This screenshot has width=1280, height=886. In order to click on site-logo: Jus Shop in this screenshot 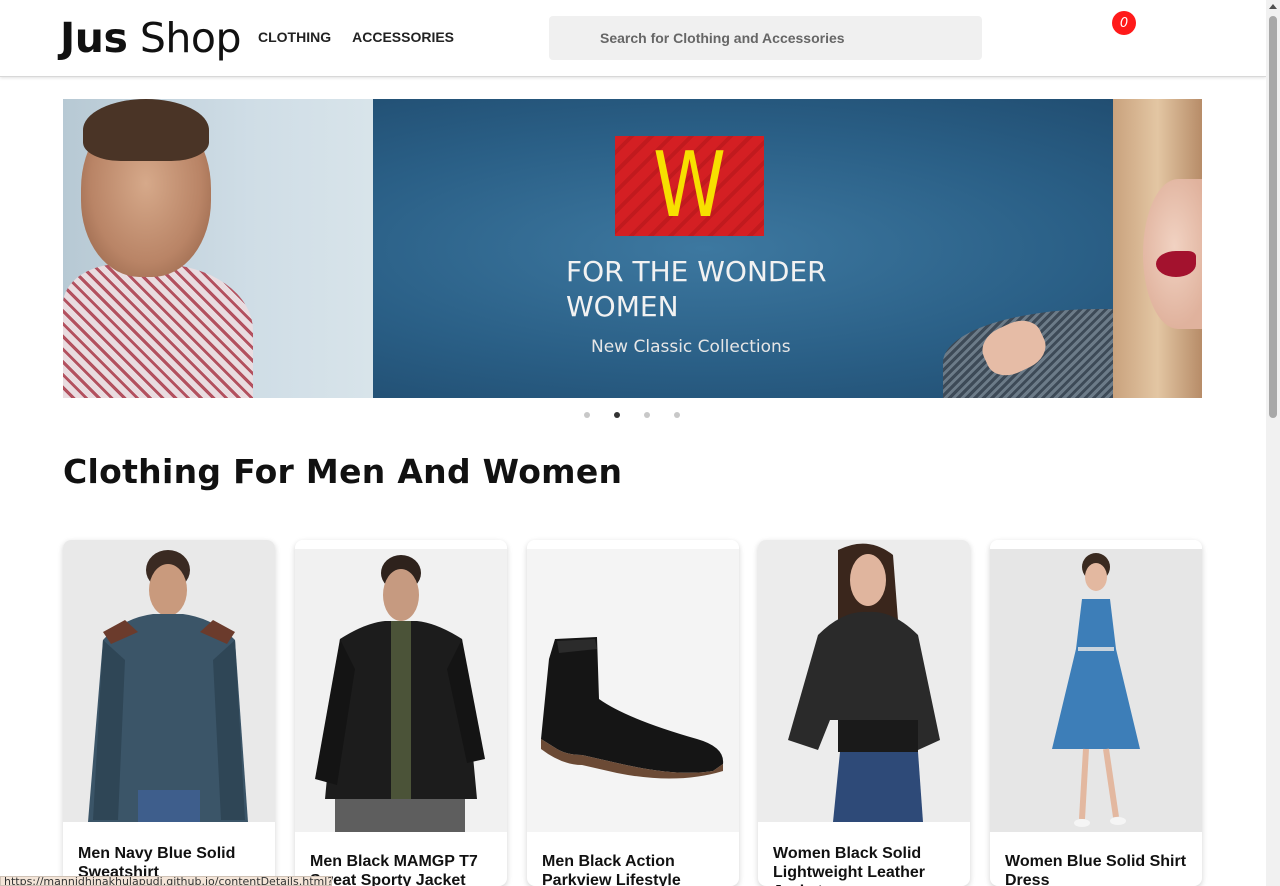, I will do `click(151, 38)`.